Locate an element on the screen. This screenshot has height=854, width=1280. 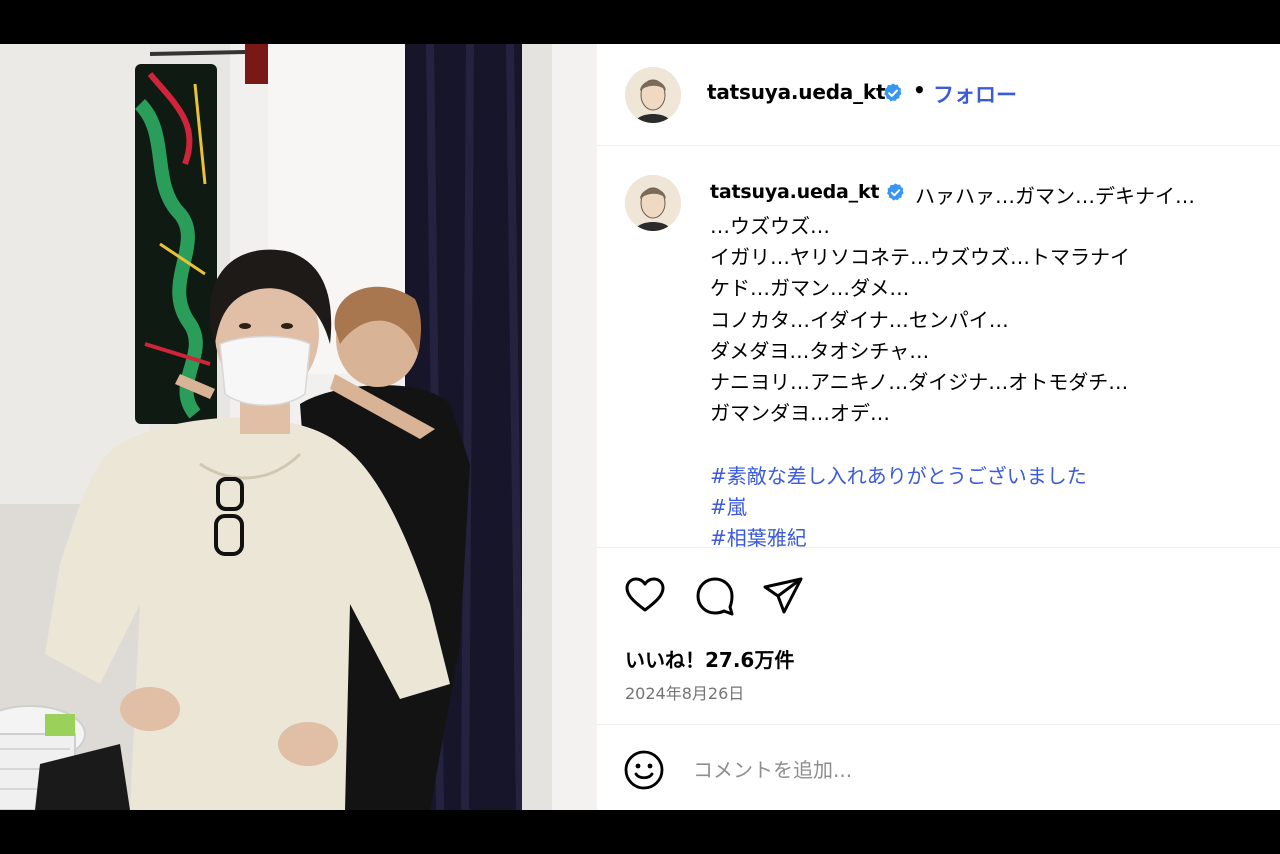
like-count: いいね！27.6万件 is located at coordinates (709, 658).